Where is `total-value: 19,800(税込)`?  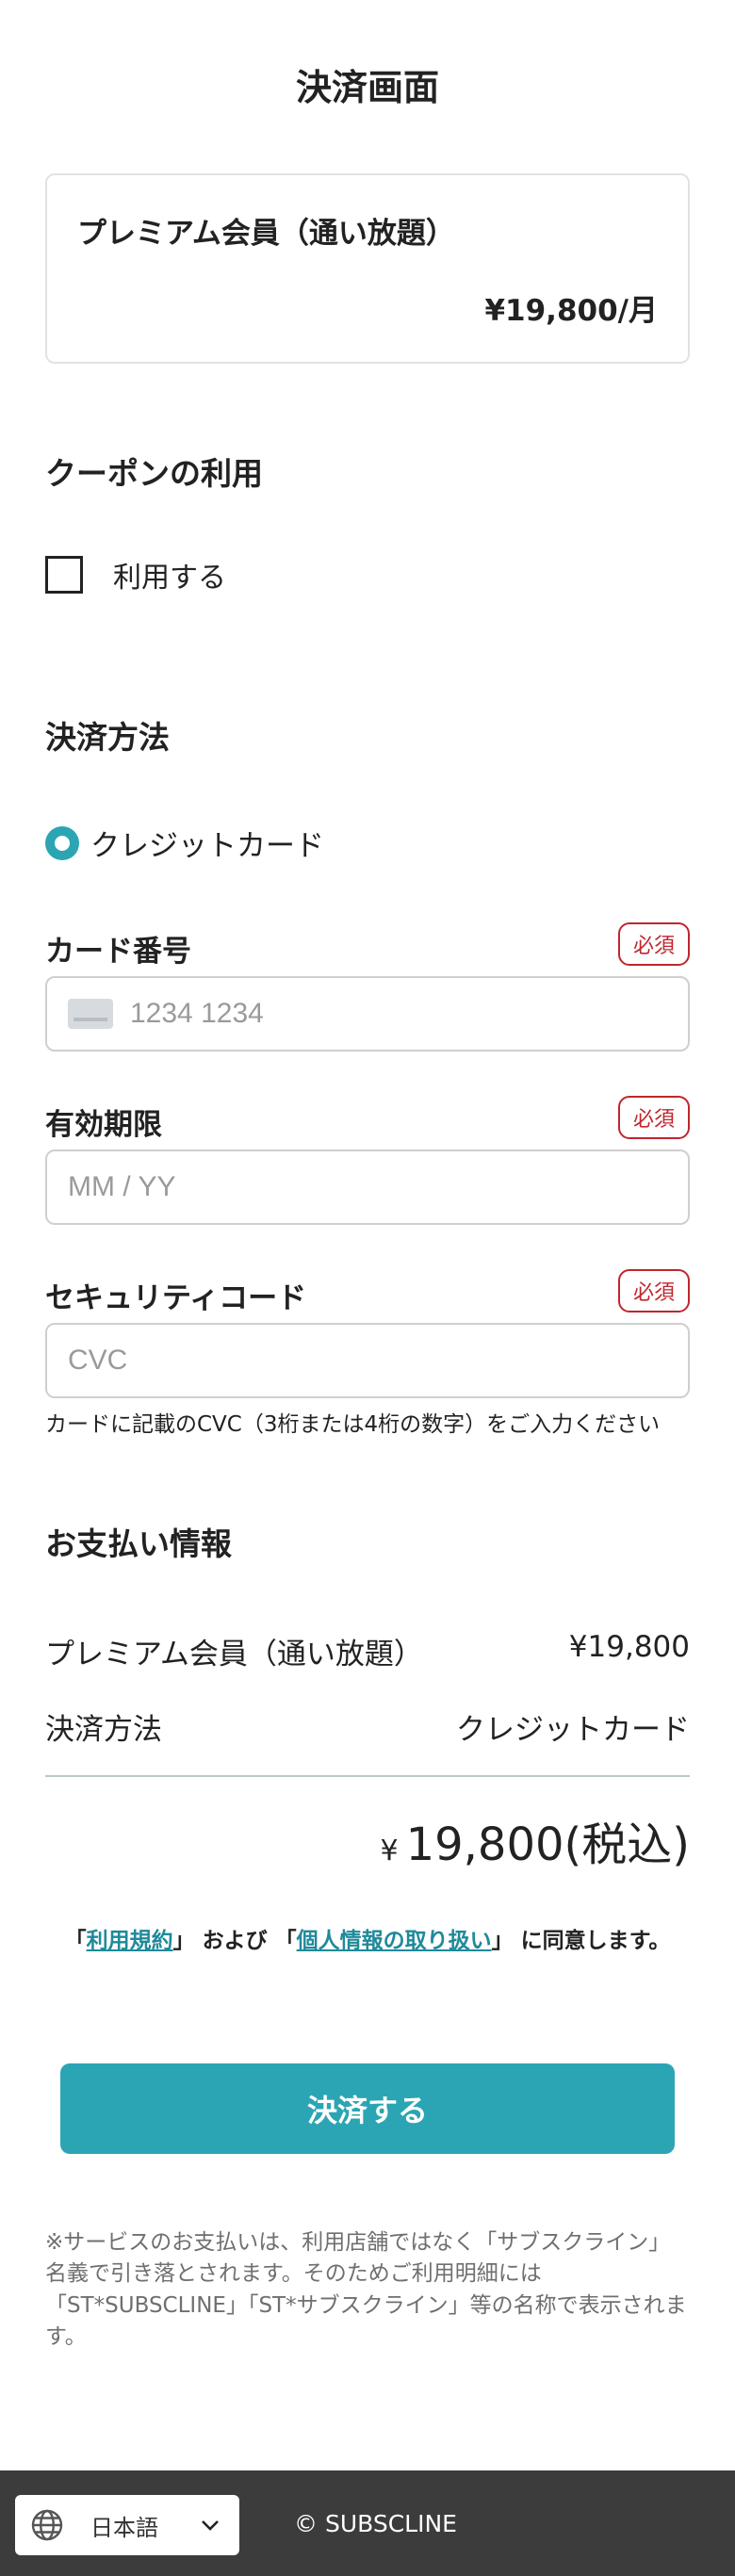 total-value: 19,800(税込) is located at coordinates (547, 1844).